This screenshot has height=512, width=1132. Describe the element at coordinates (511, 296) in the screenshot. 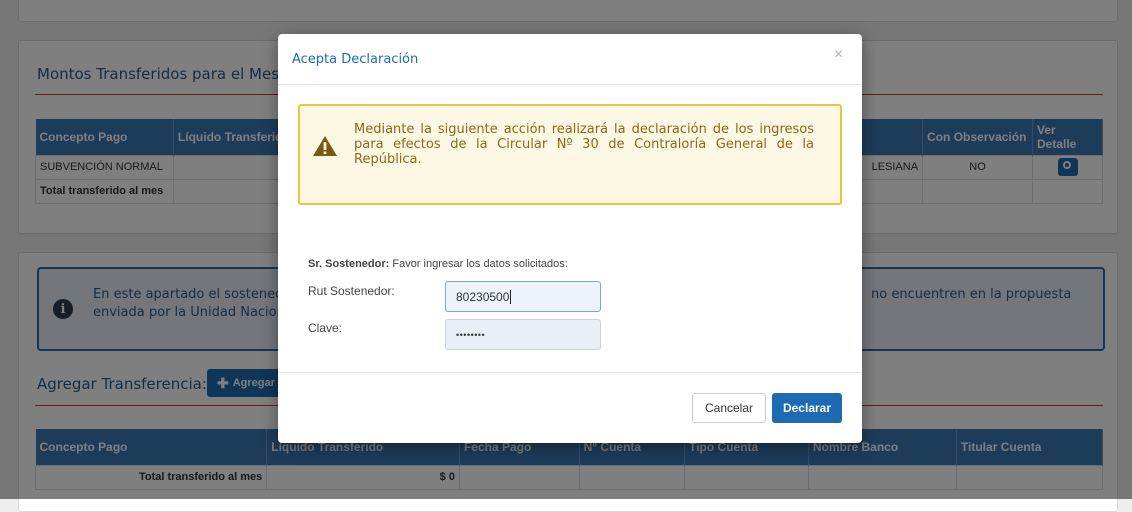

I see `text-cursor` at that location.